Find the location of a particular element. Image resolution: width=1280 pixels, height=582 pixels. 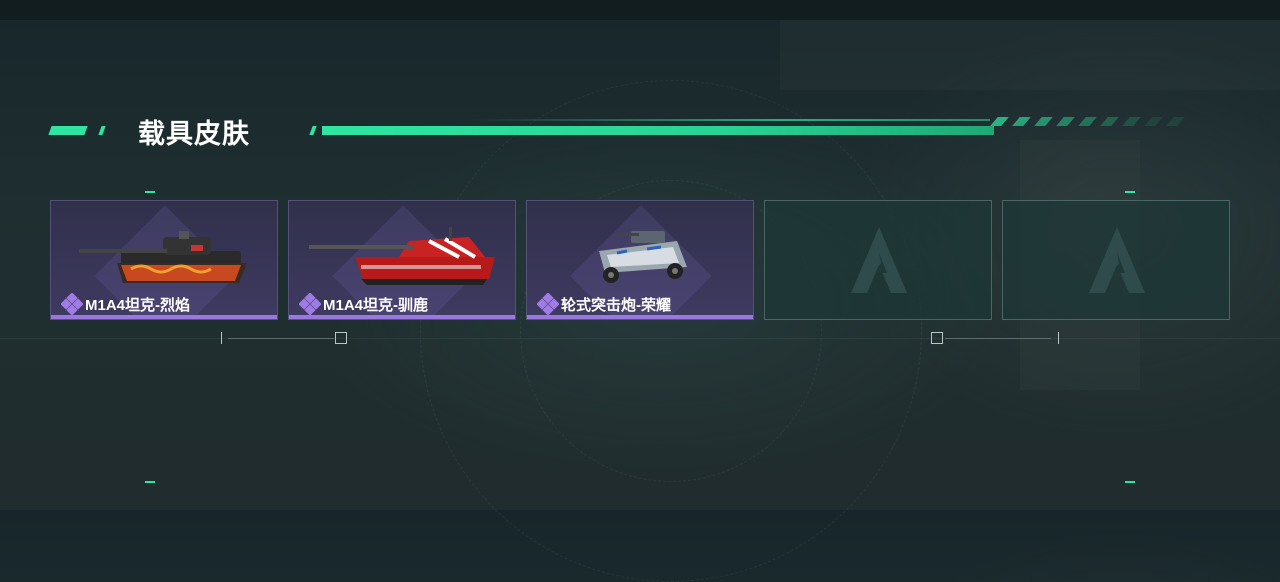

skin-card: 轮式突击炮-荣耀 is located at coordinates (640, 260).